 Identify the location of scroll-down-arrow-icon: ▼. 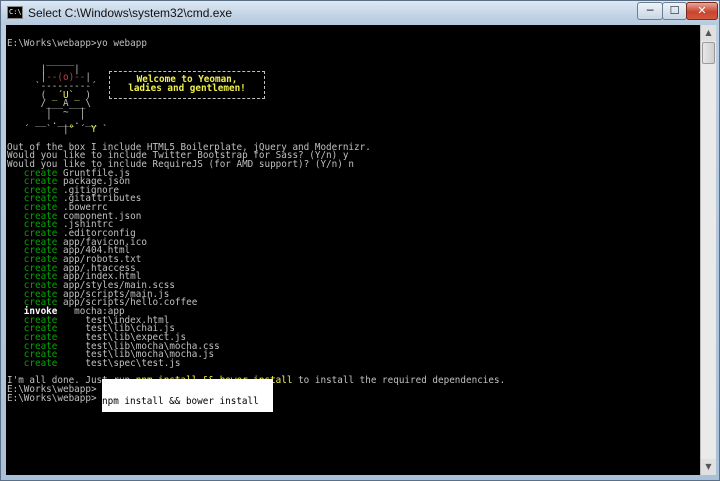
(708, 467).